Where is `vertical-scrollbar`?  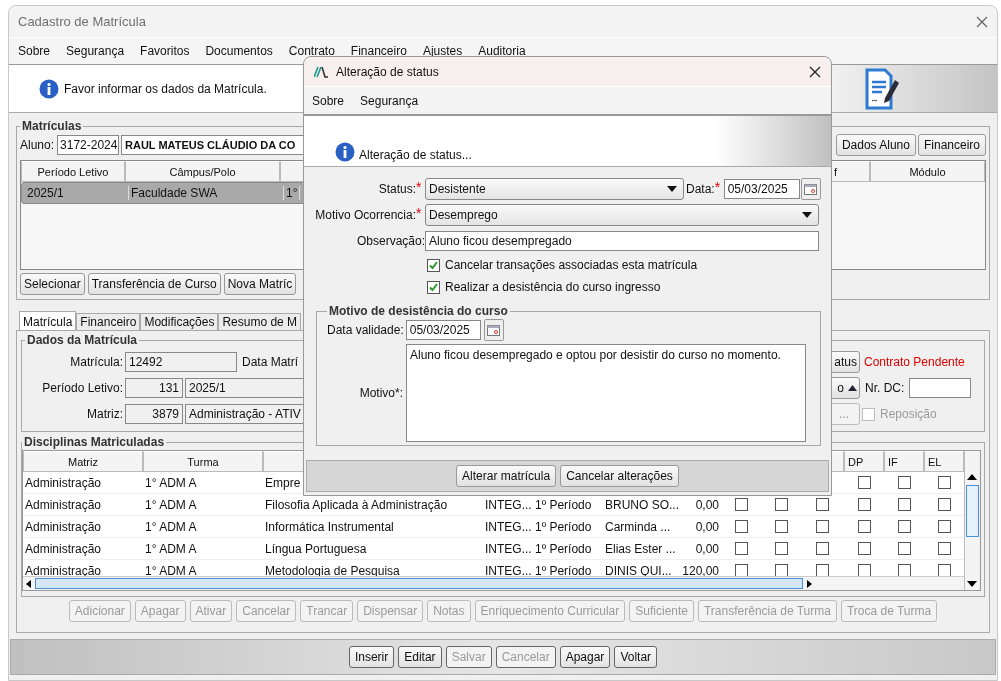 vertical-scrollbar is located at coordinates (971, 520).